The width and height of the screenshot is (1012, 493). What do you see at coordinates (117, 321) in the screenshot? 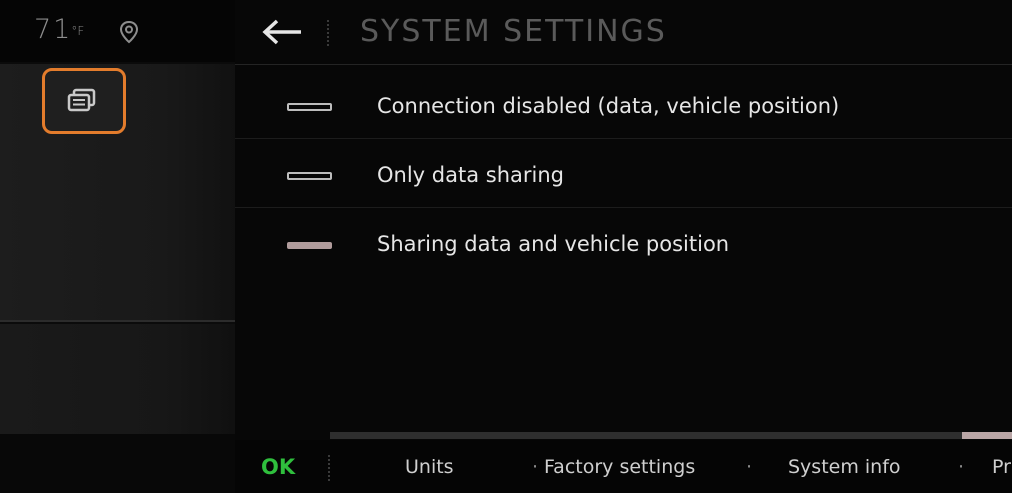
I see `sidebar-divider` at bounding box center [117, 321].